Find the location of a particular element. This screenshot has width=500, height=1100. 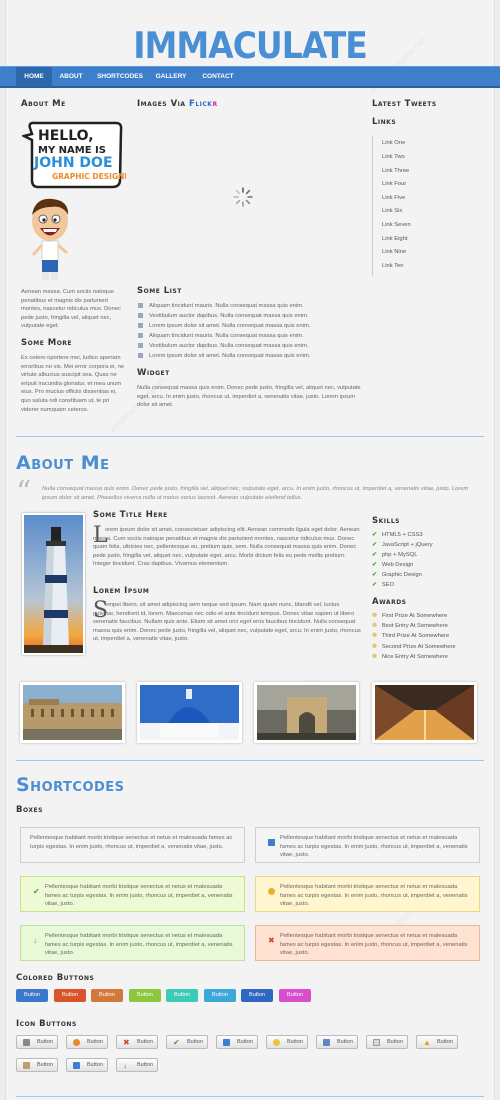

street-image is located at coordinates (424, 712).